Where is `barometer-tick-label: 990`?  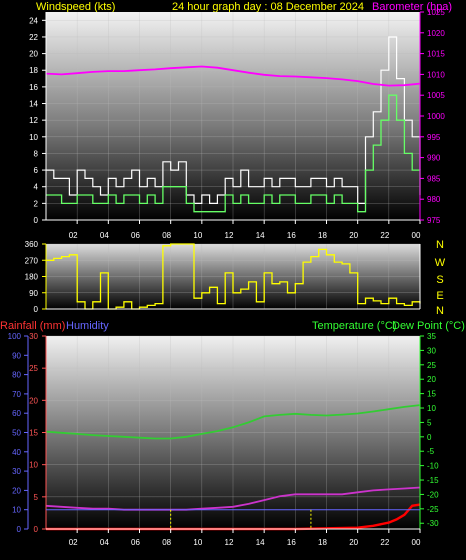
barometer-tick-label: 990 is located at coordinates (434, 158).